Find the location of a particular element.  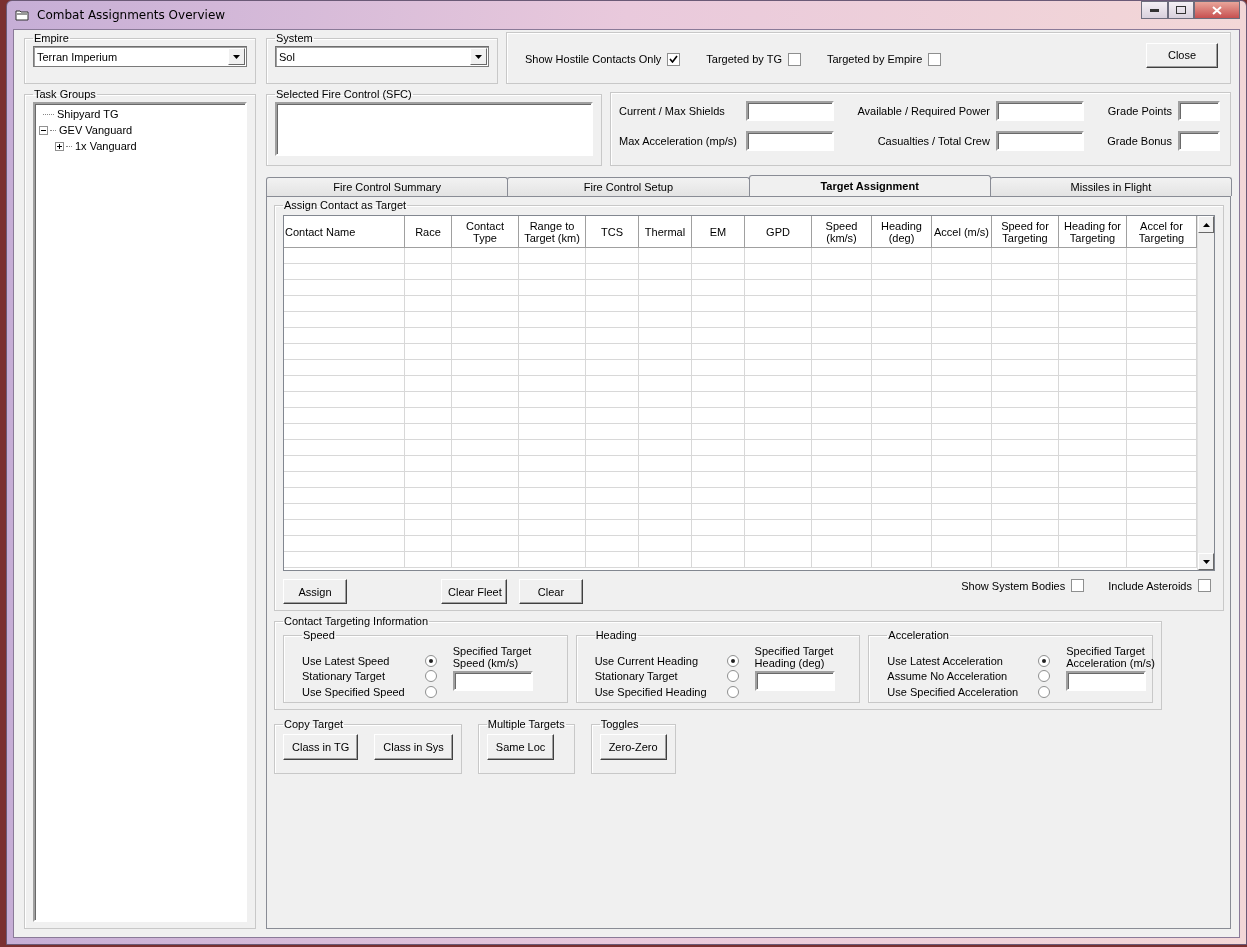

assign-button: Assign is located at coordinates (315, 591).